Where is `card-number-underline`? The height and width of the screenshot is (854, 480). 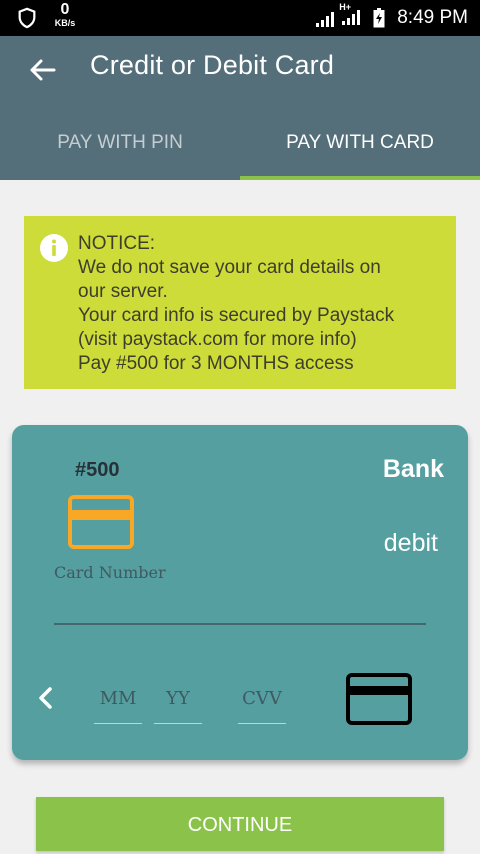 card-number-underline is located at coordinates (240, 624).